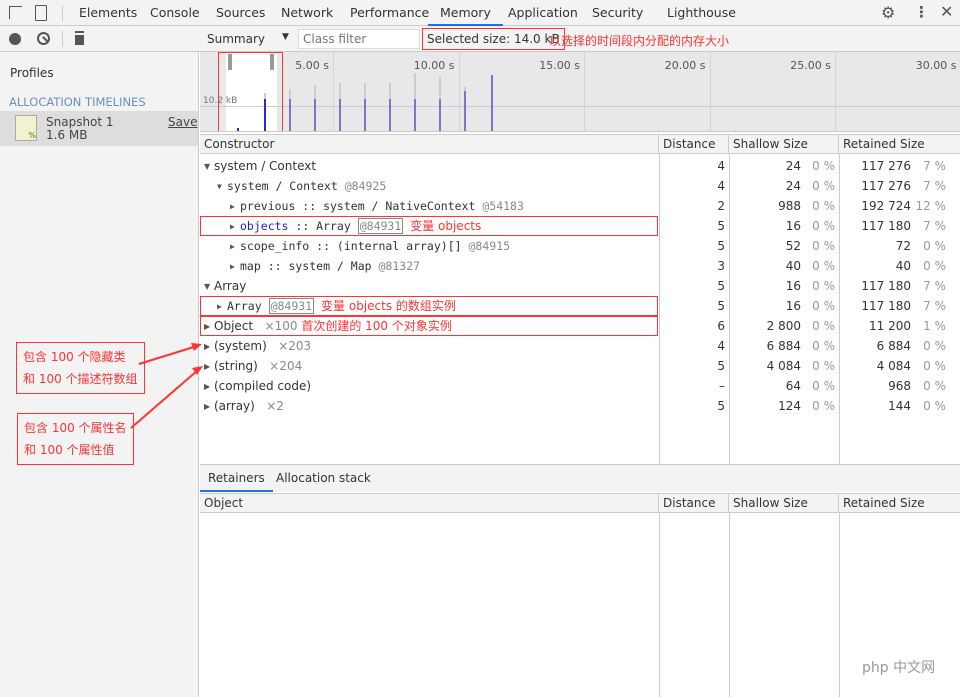 The width and height of the screenshot is (960, 697). What do you see at coordinates (934, 326) in the screenshot?
I see `retained-percent-cell: 1 %` at bounding box center [934, 326].